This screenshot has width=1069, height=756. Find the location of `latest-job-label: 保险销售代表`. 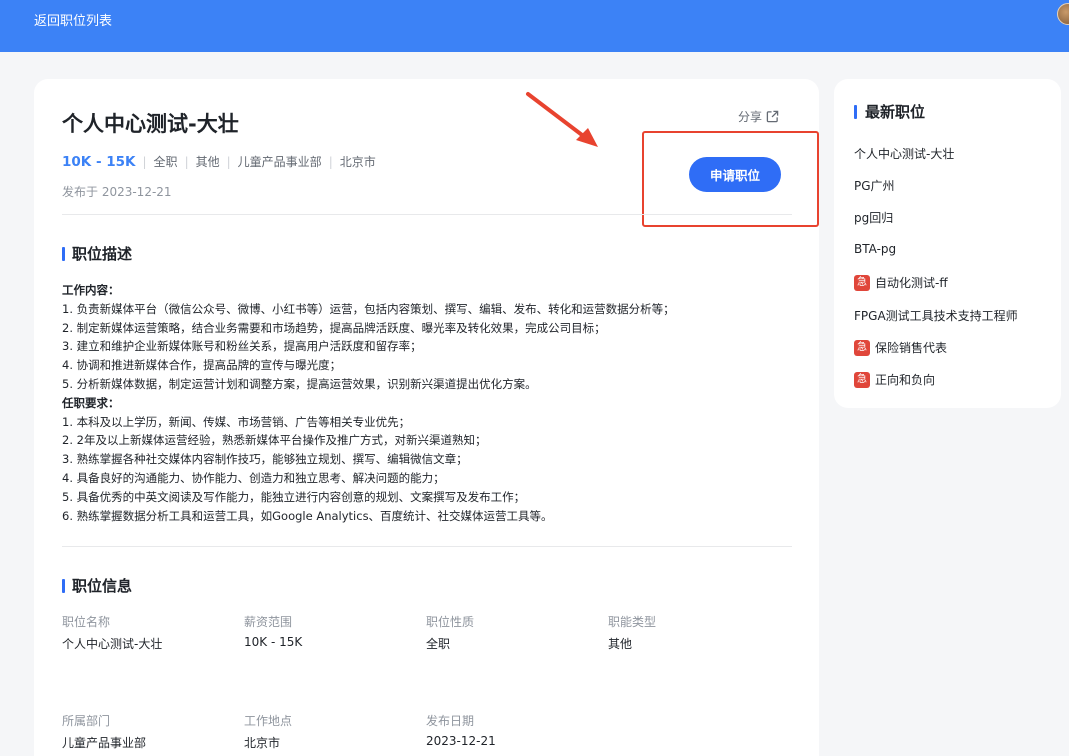

latest-job-label: 保险销售代表 is located at coordinates (911, 348).